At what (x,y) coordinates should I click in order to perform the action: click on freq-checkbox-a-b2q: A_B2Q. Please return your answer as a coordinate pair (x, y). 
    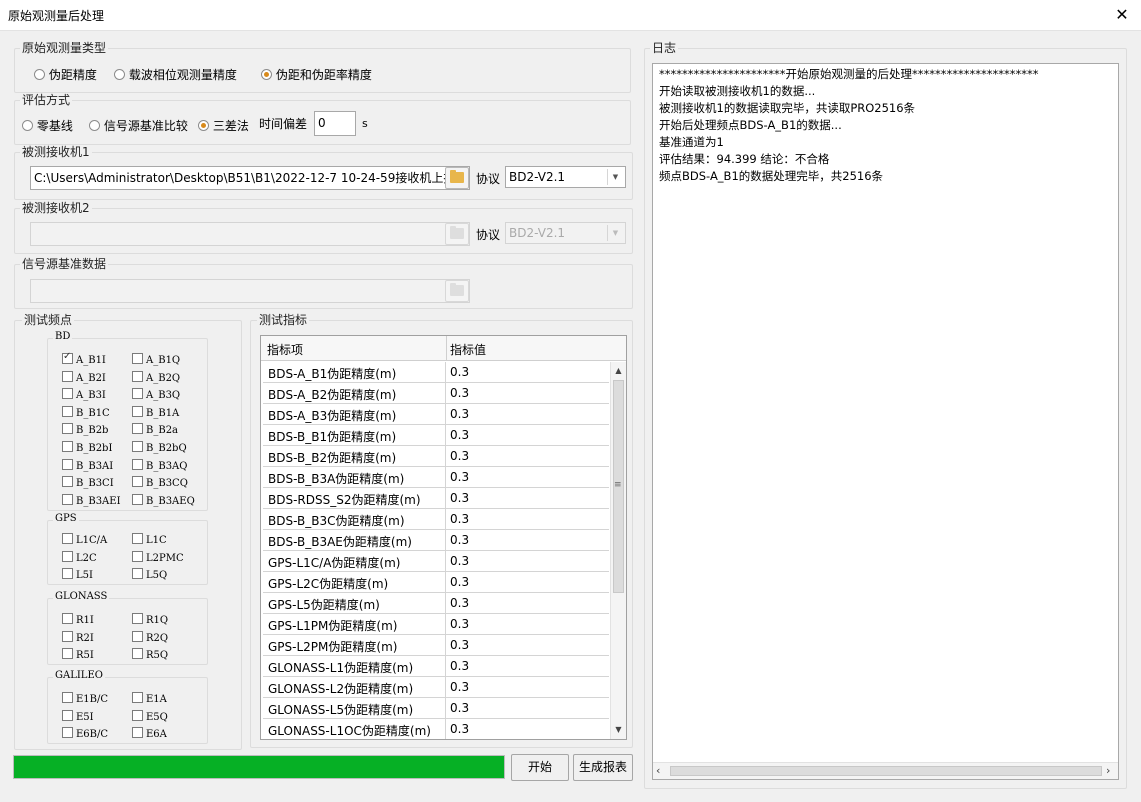
    Looking at the image, I should click on (156, 377).